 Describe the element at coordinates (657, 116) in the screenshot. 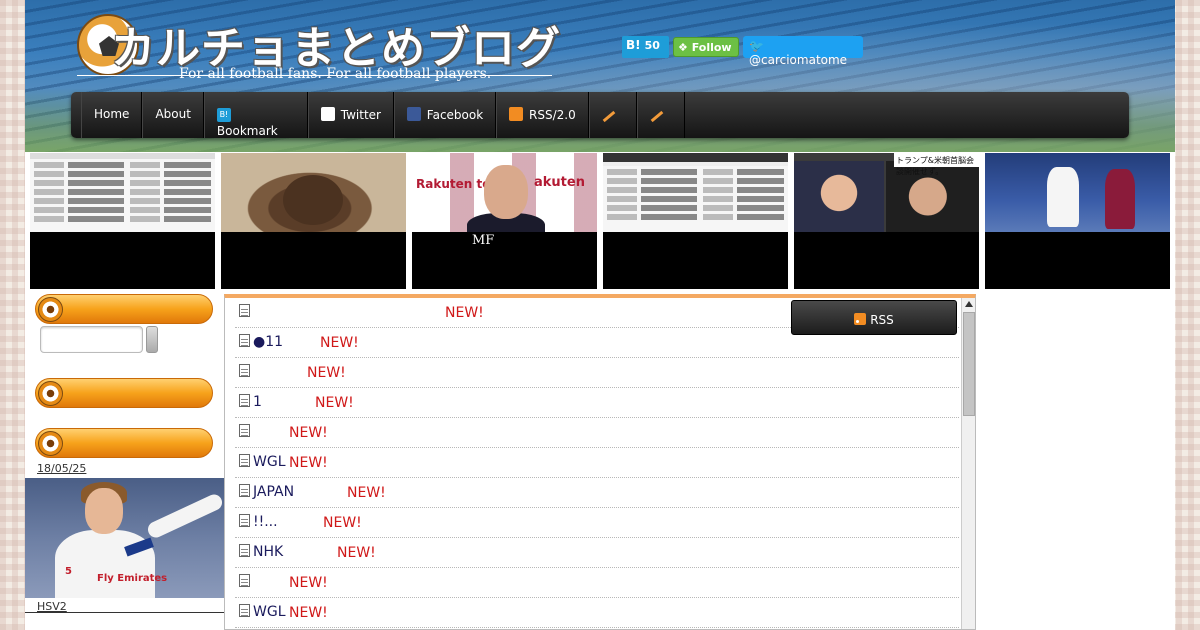

I see `pencil-icon` at that location.